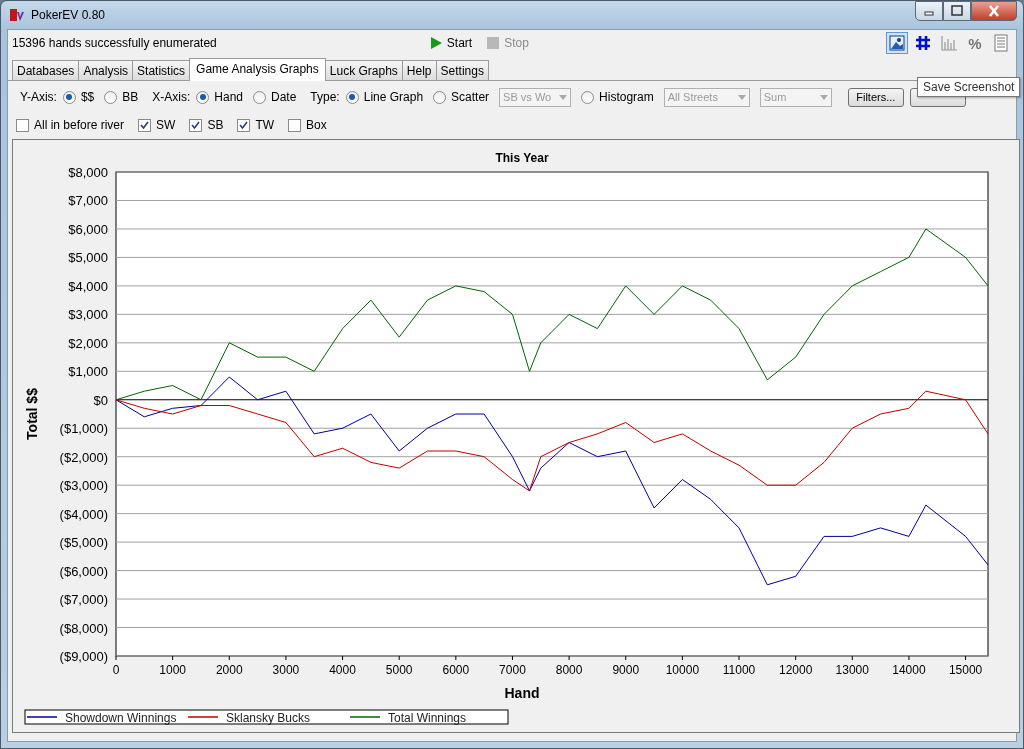  What do you see at coordinates (268, 718) in the screenshot?
I see `legend-label: Sklansky Bucks` at bounding box center [268, 718].